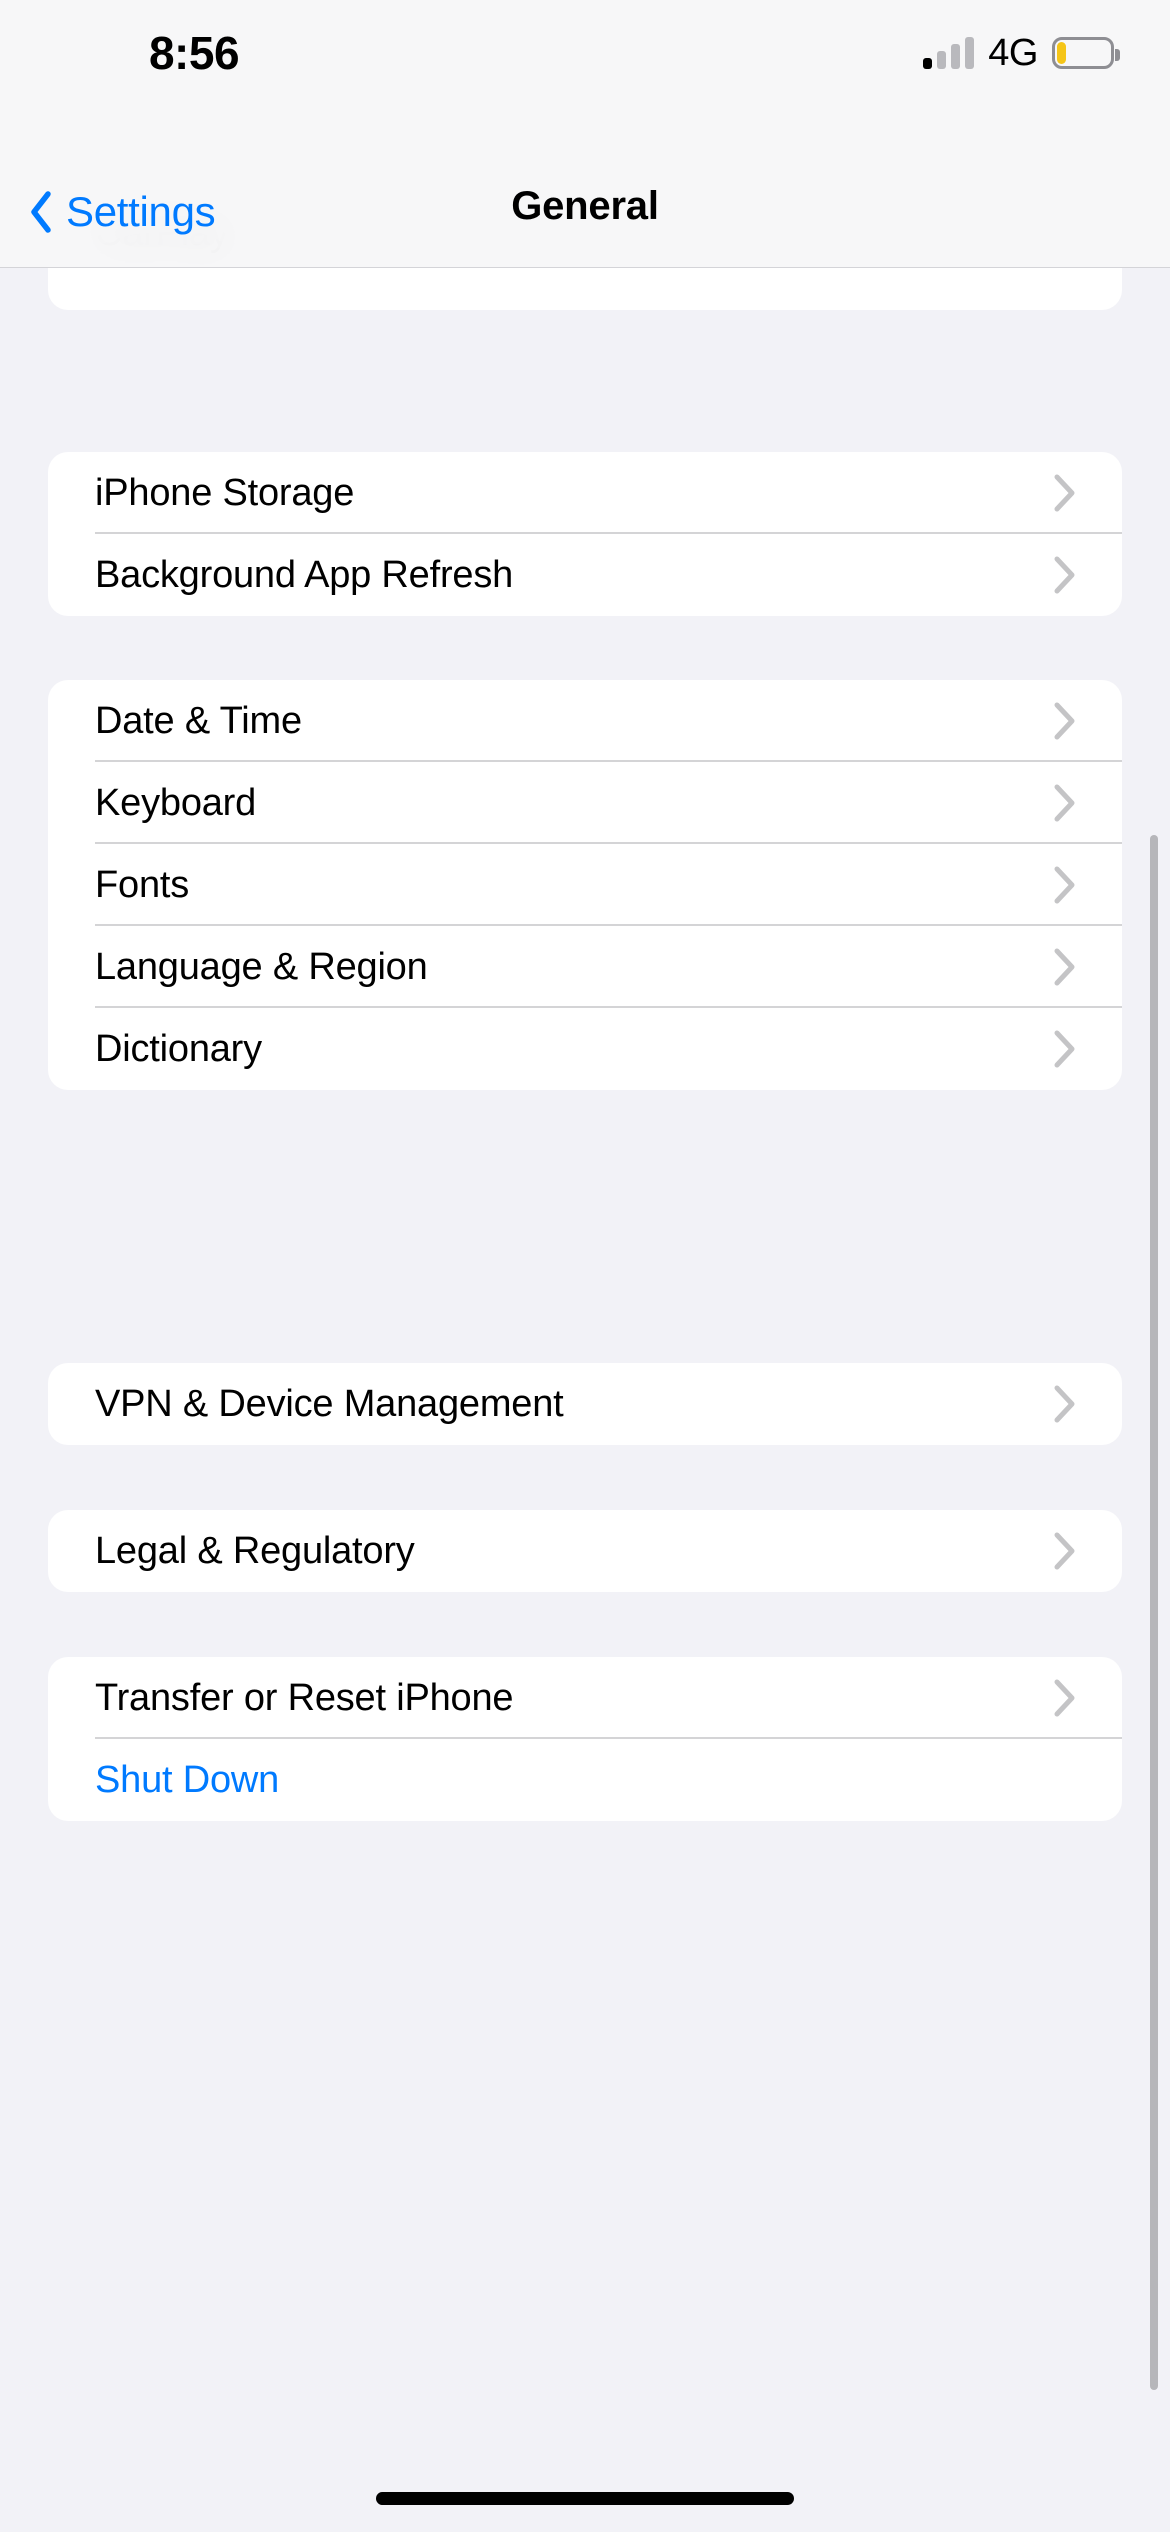 The width and height of the screenshot is (1170, 2532). What do you see at coordinates (585, 1049) in the screenshot?
I see `settings-row-dictionary: Dictionary` at bounding box center [585, 1049].